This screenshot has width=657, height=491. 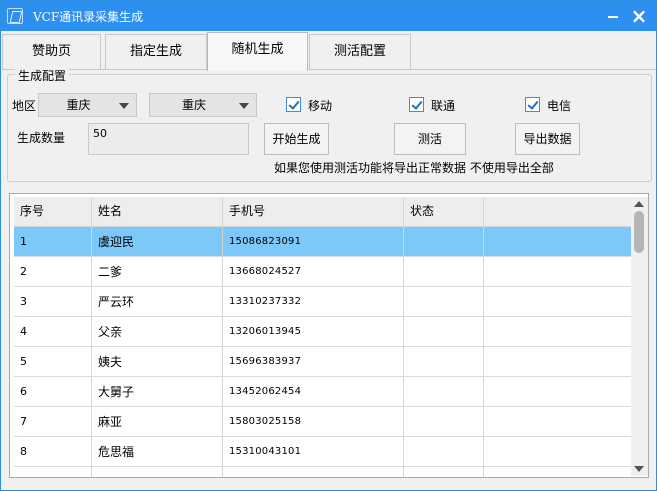 I want to click on row-phone, so click(x=313, y=472).